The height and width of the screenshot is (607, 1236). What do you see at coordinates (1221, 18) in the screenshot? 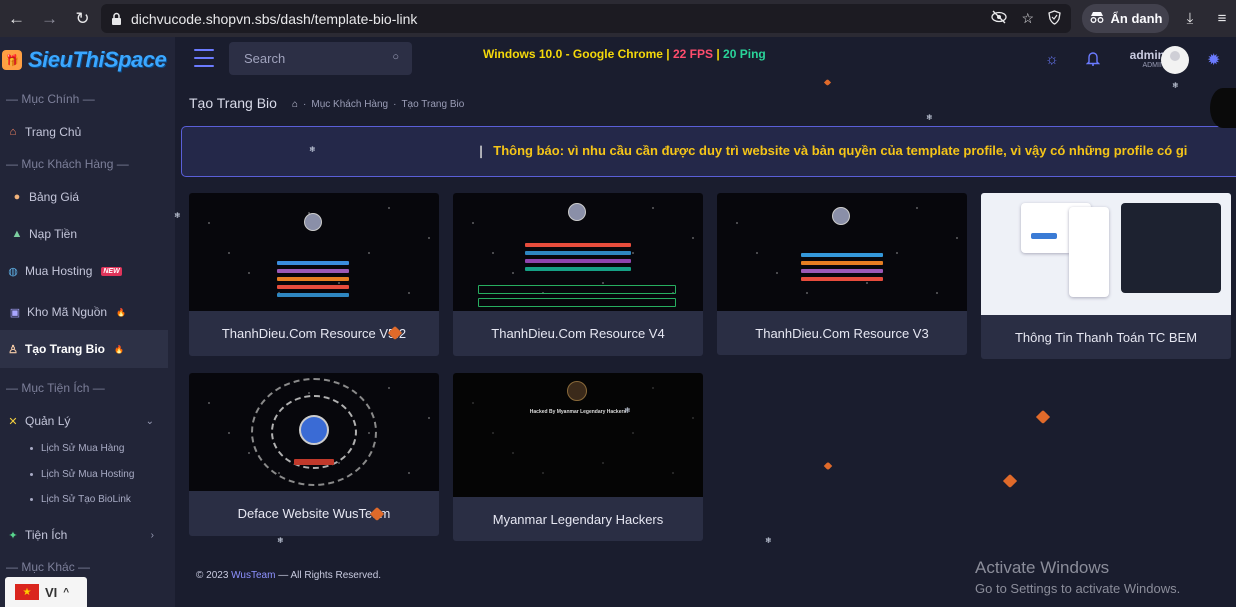
I see `menu-icon: ≡` at bounding box center [1221, 18].